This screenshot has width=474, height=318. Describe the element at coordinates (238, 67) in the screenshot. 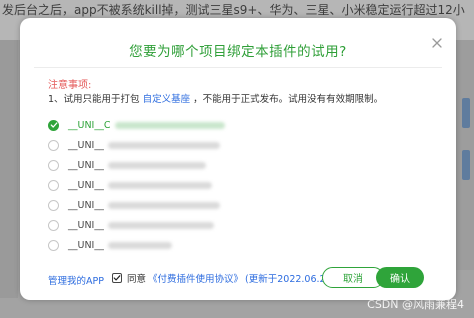

I see `title-divider` at that location.